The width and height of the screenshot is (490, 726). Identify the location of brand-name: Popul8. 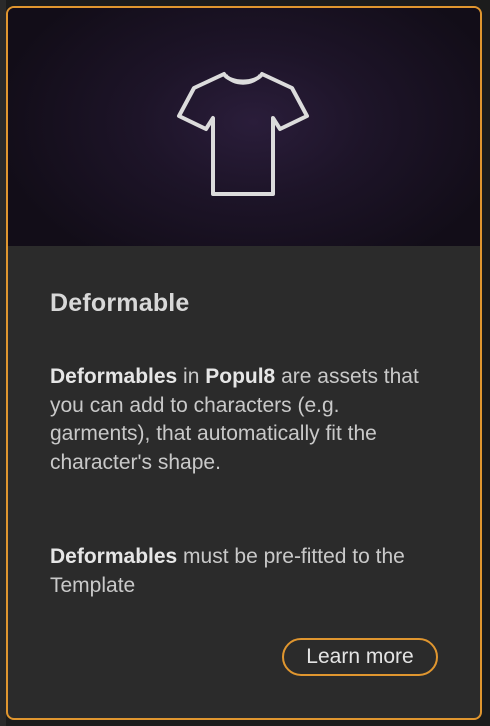
(240, 376).